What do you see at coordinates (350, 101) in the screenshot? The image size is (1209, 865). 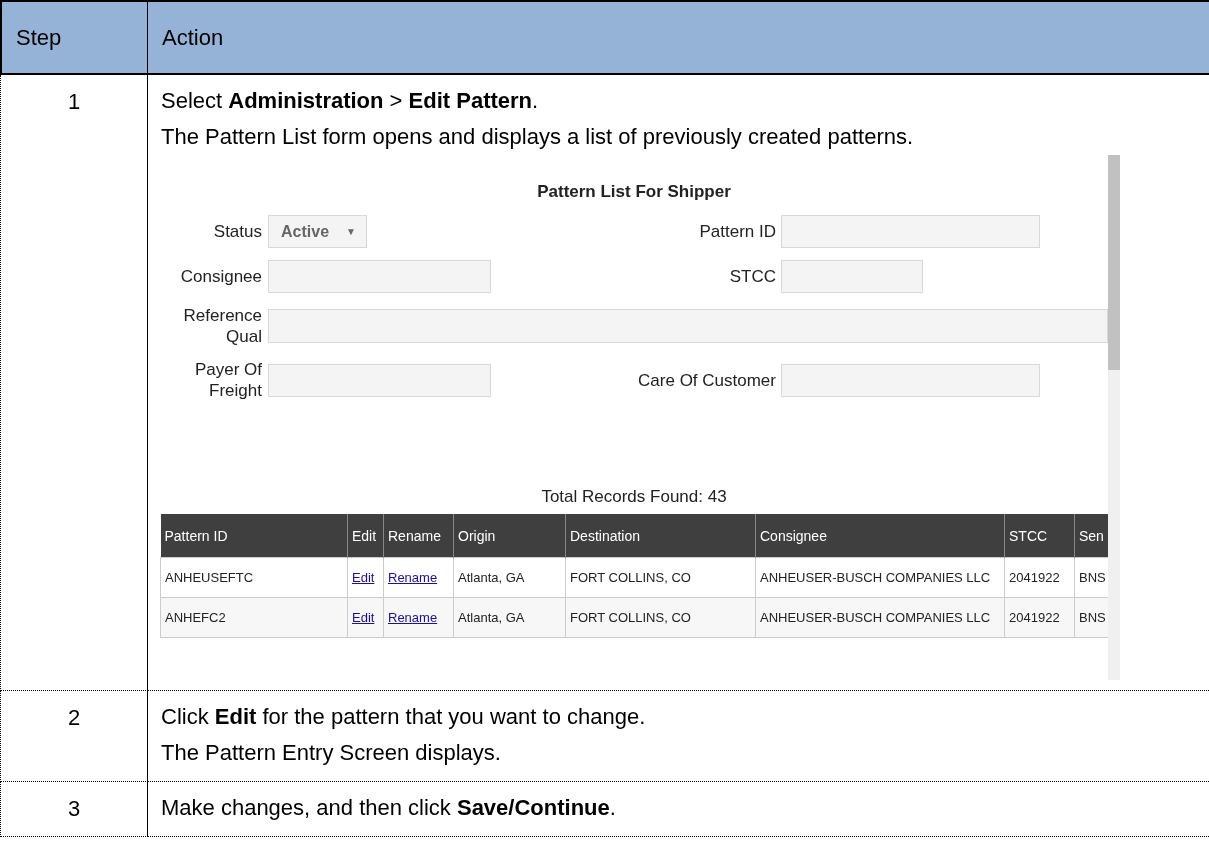 I see `instruction-text: Select Administration > Edit Pattern.` at bounding box center [350, 101].